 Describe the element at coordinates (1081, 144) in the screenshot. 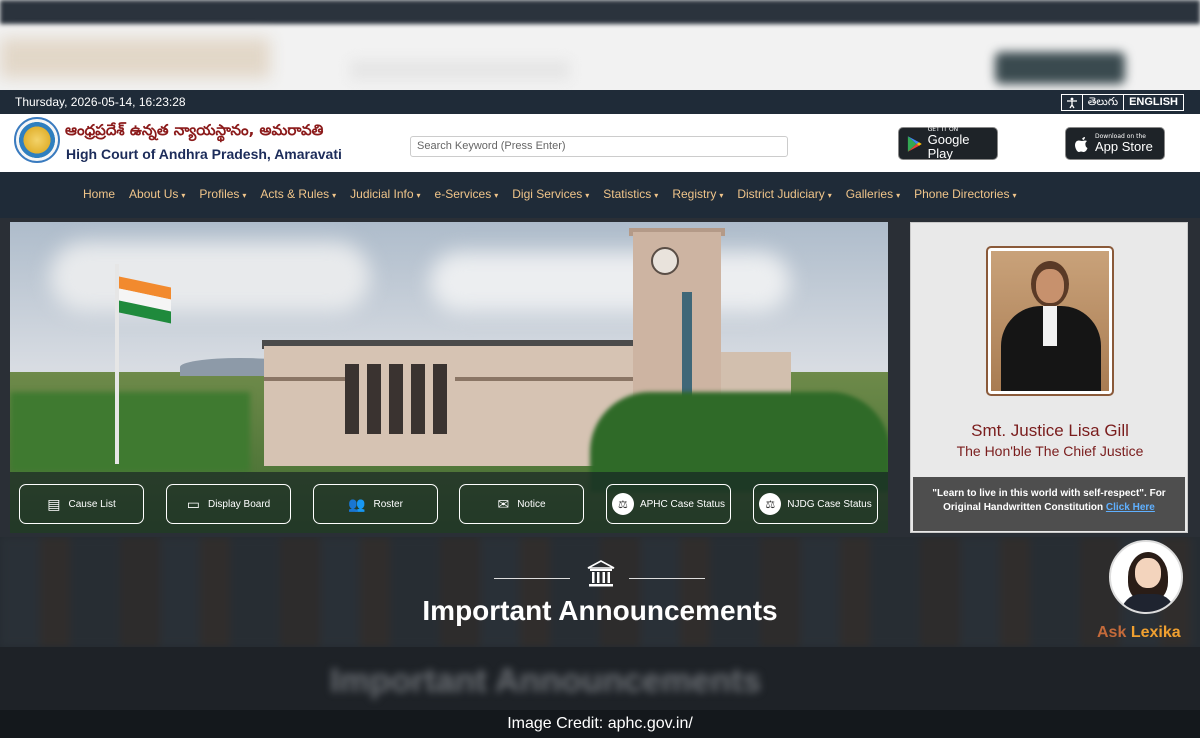

I see `apple-icon` at that location.